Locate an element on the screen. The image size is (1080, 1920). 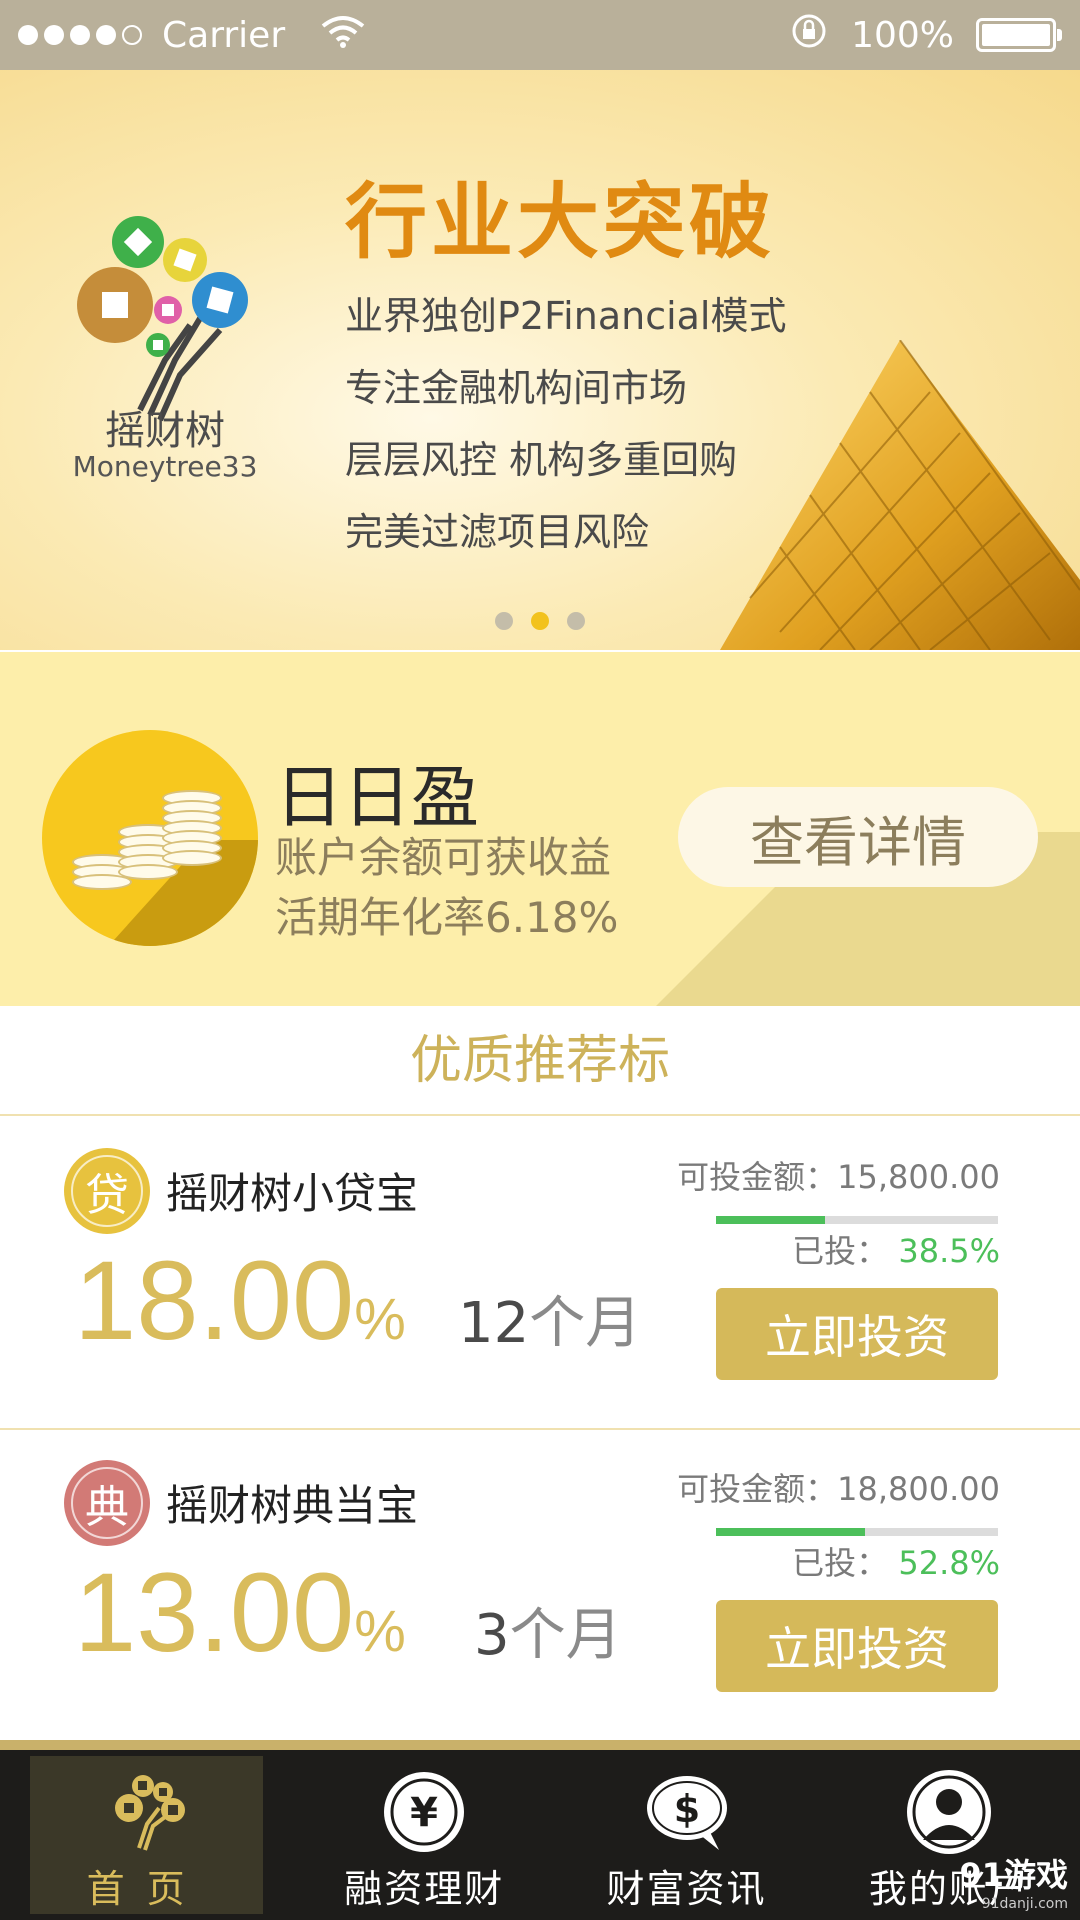
promo-subtitle: 账户余额可获收益 is located at coordinates (443, 857).